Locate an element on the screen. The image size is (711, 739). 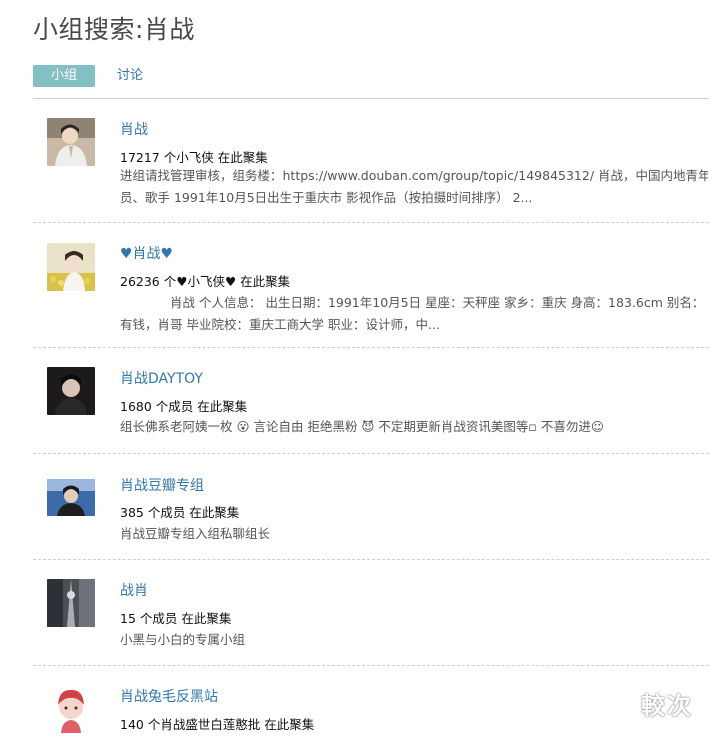
group-result: 战肖 15 个成员 在此聚集 小黑与小白的专属小组 is located at coordinates (371, 613).